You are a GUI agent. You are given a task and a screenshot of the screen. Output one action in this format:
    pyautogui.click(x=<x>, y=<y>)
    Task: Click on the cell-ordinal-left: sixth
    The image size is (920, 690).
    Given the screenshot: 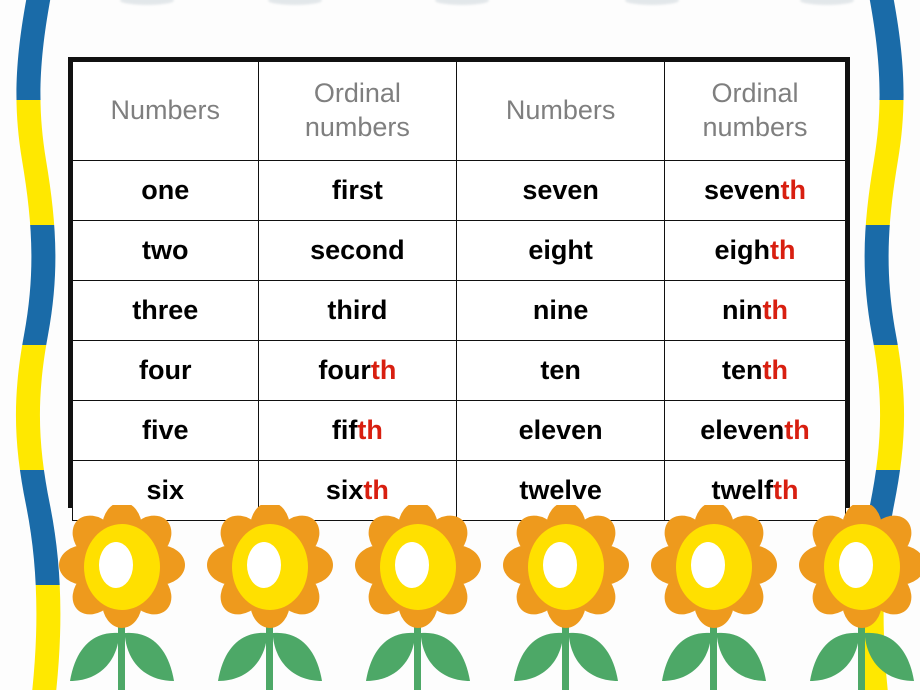 What is the action you would take?
    pyautogui.click(x=357, y=490)
    